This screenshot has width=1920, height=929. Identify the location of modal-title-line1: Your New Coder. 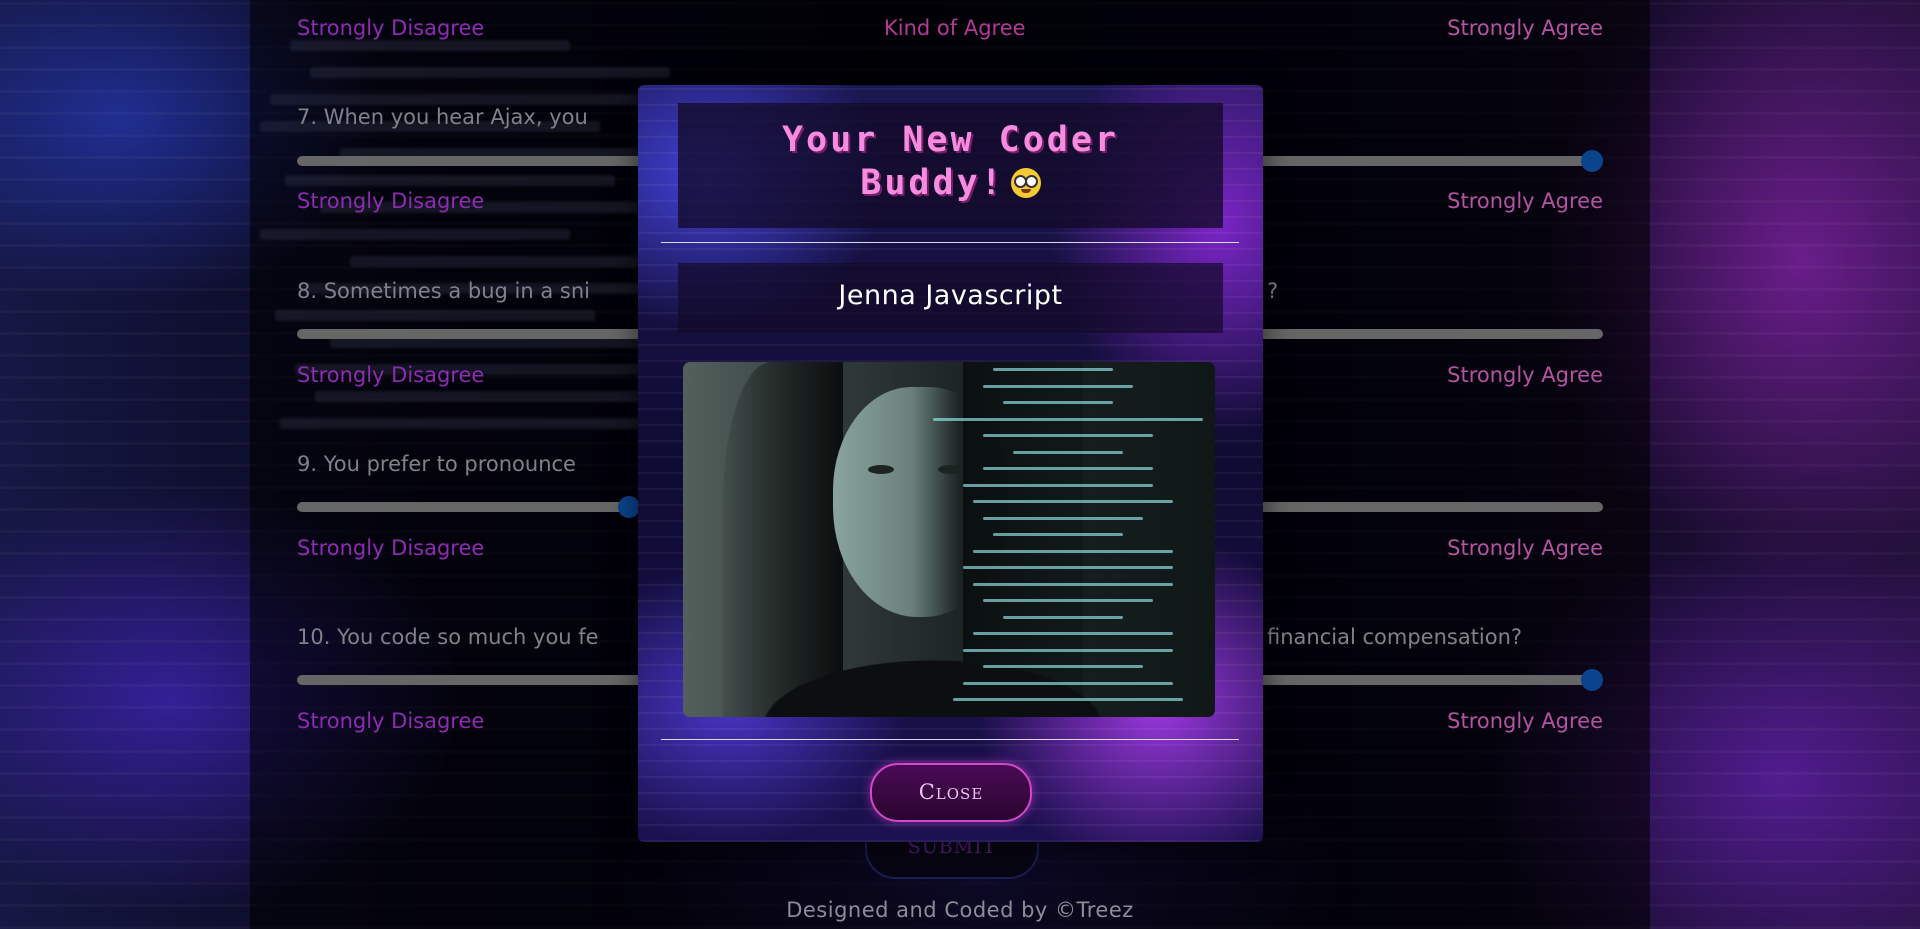
(950, 140).